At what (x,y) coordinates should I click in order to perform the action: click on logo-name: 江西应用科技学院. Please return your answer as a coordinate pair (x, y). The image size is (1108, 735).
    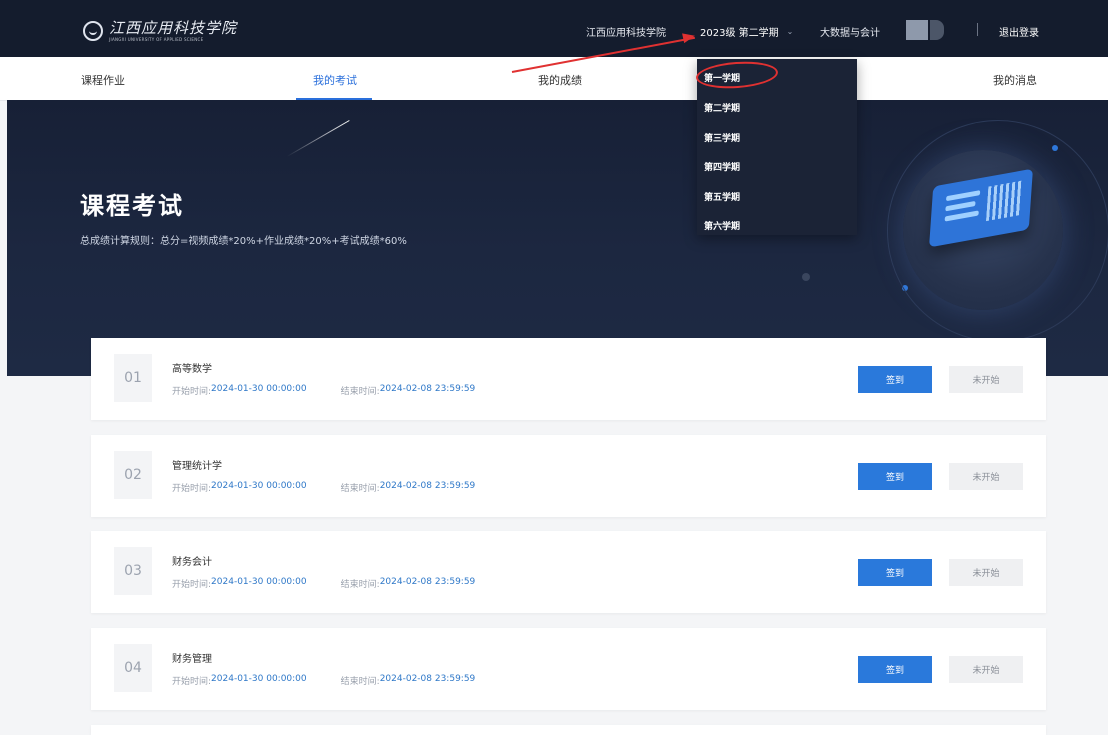
    Looking at the image, I should click on (173, 27).